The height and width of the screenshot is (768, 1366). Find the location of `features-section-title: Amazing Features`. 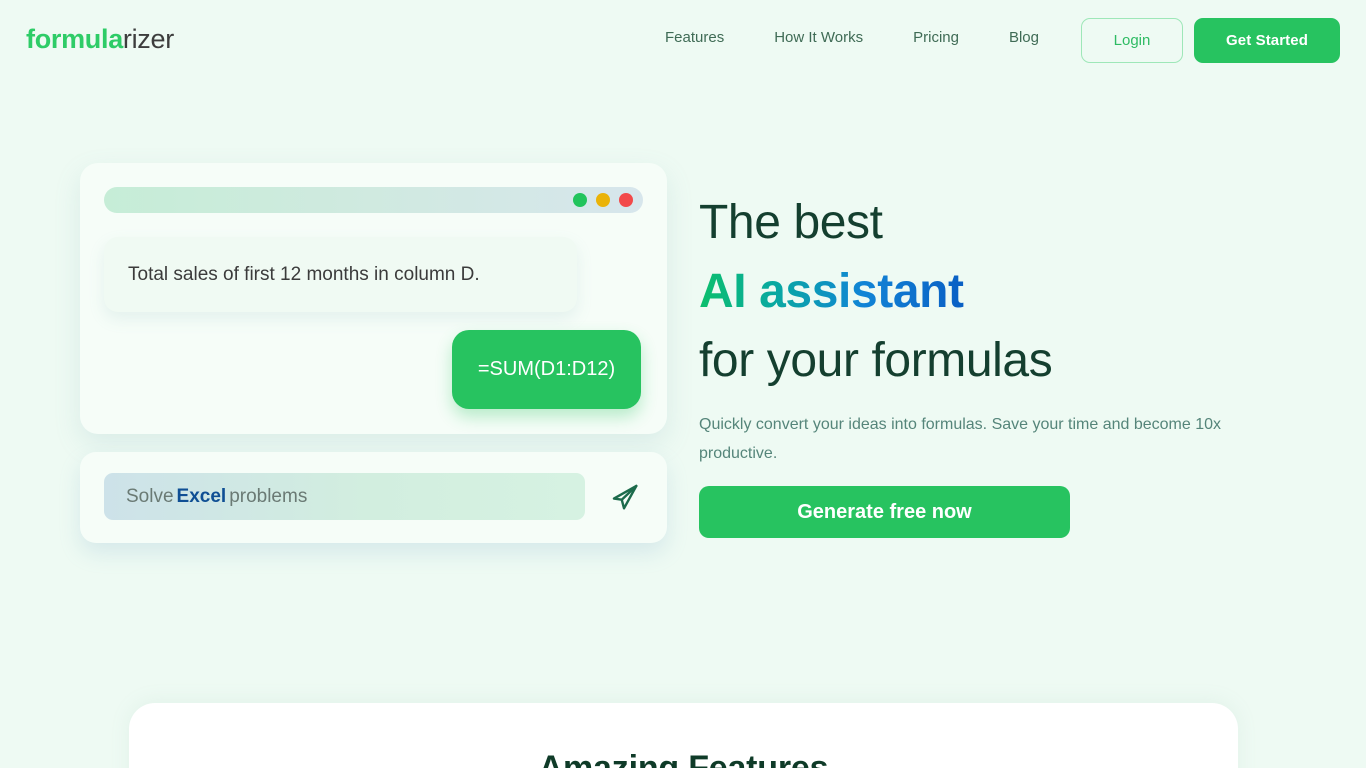

features-section-title: Amazing Features is located at coordinates (683, 758).